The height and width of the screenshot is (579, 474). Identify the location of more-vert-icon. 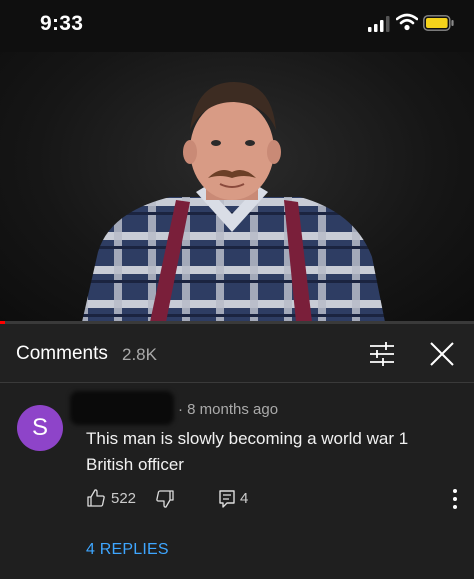
(455, 499).